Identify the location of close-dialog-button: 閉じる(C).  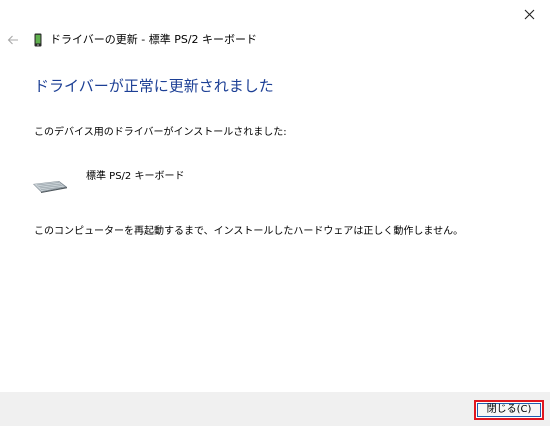
(509, 410).